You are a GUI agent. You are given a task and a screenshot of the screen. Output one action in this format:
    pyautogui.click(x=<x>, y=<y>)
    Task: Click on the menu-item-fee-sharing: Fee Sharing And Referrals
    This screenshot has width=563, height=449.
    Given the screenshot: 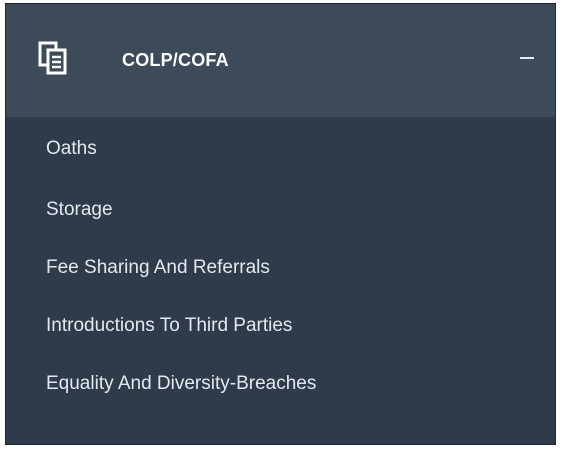 What is the action you would take?
    pyautogui.click(x=280, y=268)
    